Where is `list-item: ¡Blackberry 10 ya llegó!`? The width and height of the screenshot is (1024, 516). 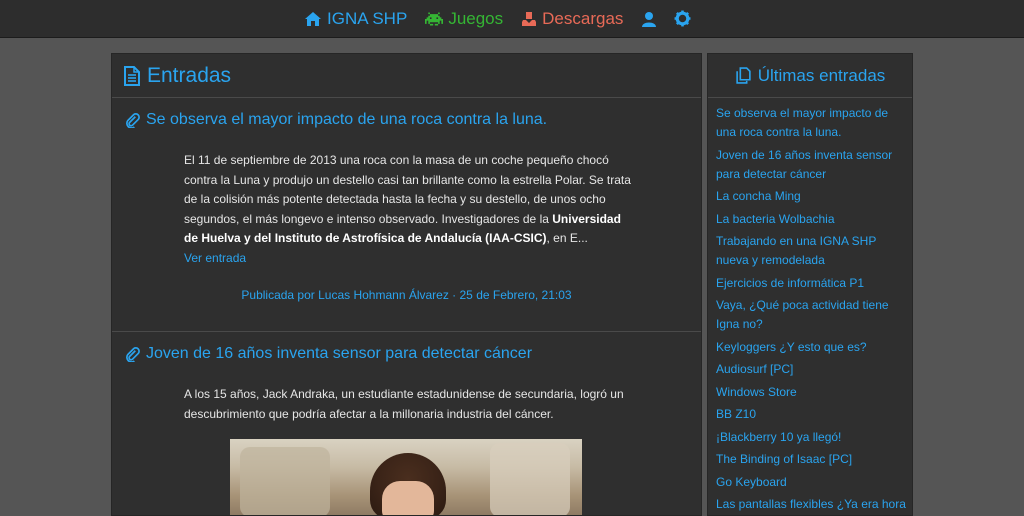 list-item: ¡Blackberry 10 ya llegó! is located at coordinates (811, 437).